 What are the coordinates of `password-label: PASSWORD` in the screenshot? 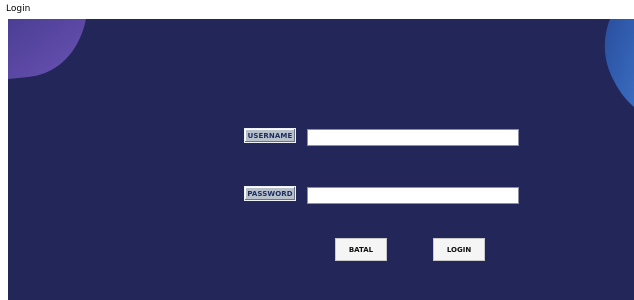 It's located at (270, 193).